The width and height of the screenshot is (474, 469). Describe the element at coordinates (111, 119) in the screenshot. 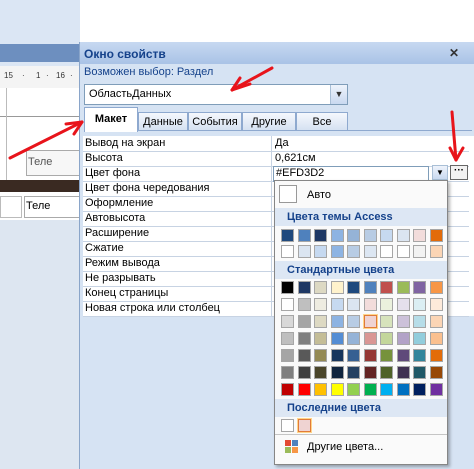

I see `tab-layout: Макет` at that location.